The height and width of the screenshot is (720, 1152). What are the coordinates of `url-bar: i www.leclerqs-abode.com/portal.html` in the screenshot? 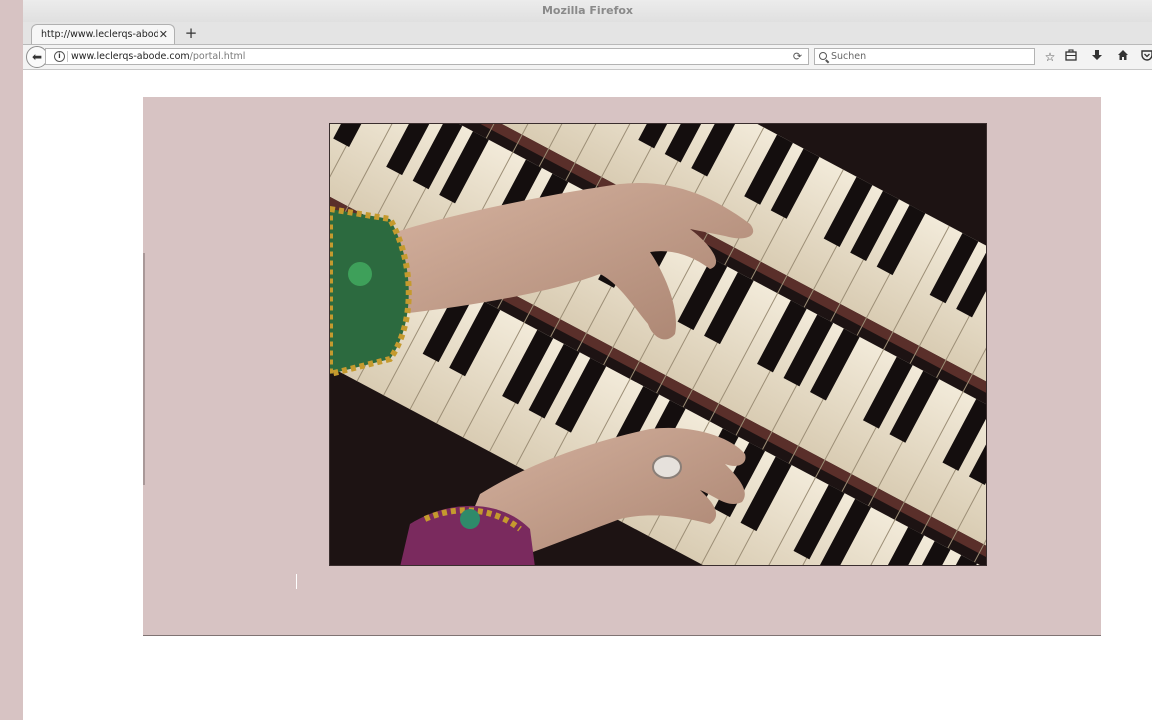 It's located at (427, 56).